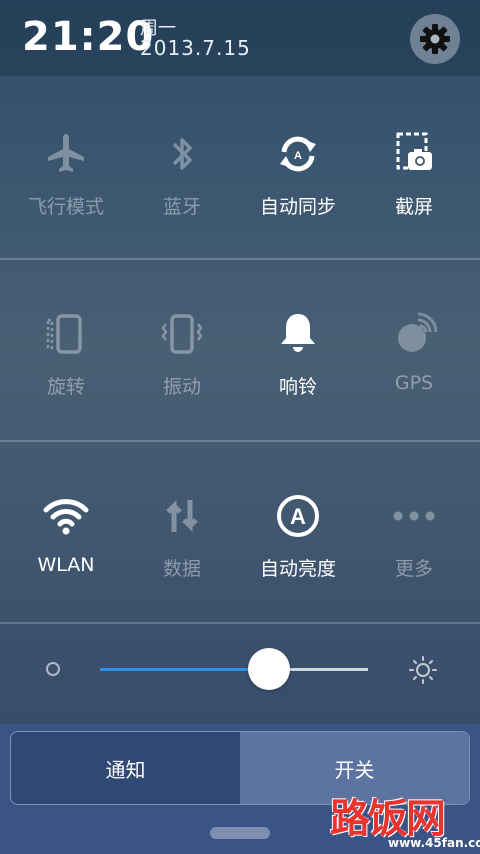 This screenshot has width=480, height=854. What do you see at coordinates (414, 190) in the screenshot?
I see `toggle-screenshot: 截屏` at bounding box center [414, 190].